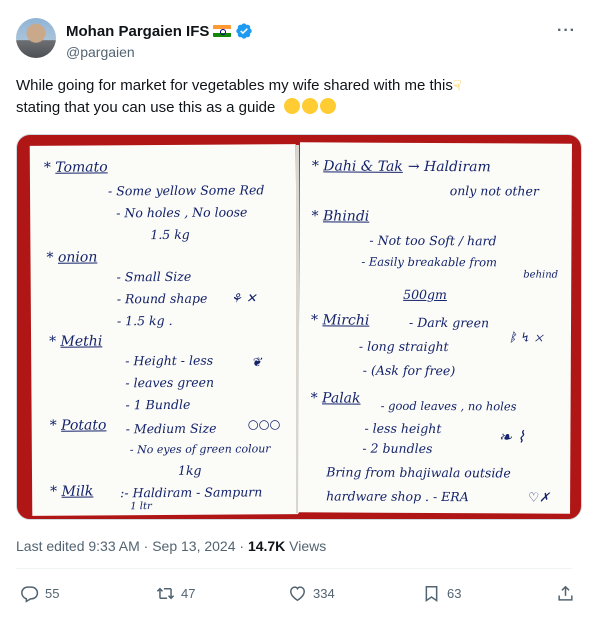 This screenshot has height=624, width=589. What do you see at coordinates (264, 424) in the screenshot?
I see `potato-sketch-icon: ○○○` at bounding box center [264, 424].